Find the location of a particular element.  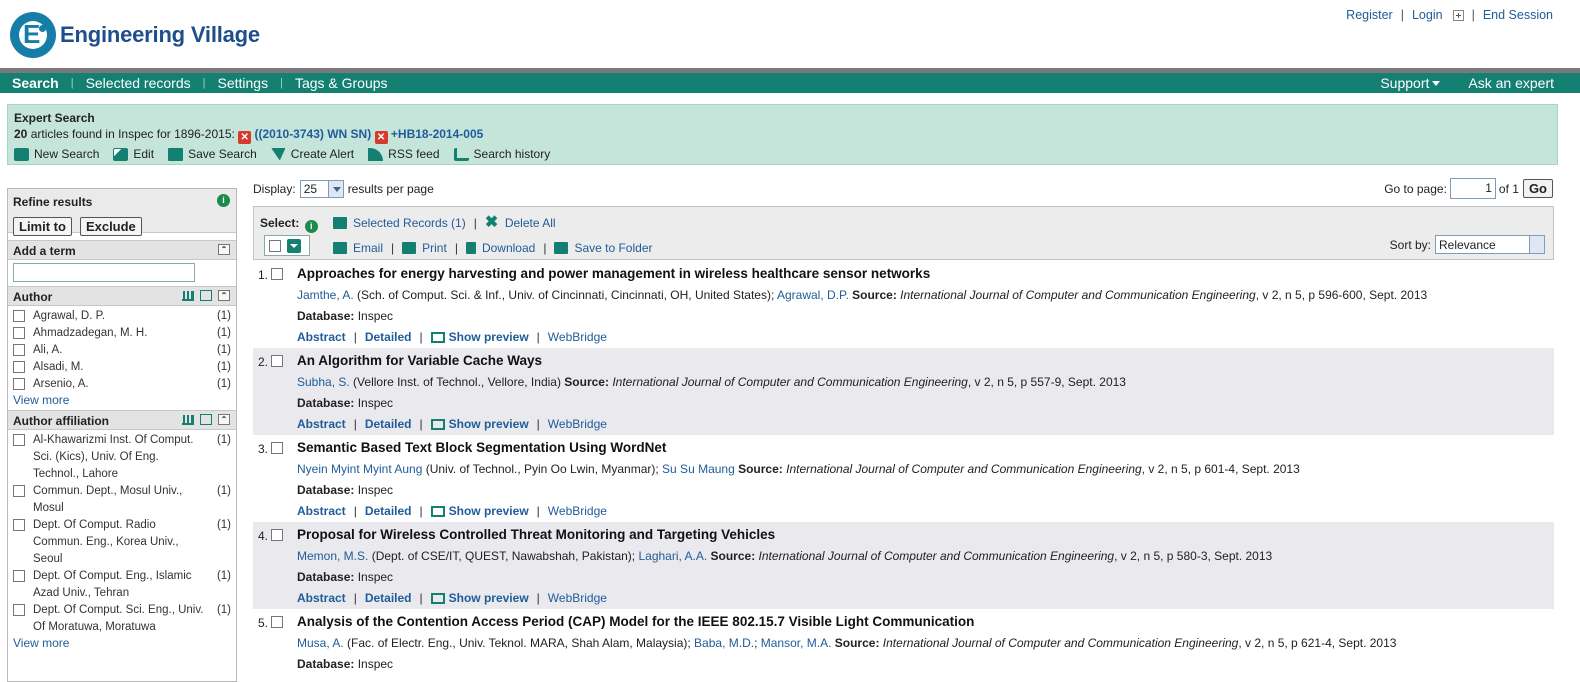

new-search-button: New Search is located at coordinates (56, 154).